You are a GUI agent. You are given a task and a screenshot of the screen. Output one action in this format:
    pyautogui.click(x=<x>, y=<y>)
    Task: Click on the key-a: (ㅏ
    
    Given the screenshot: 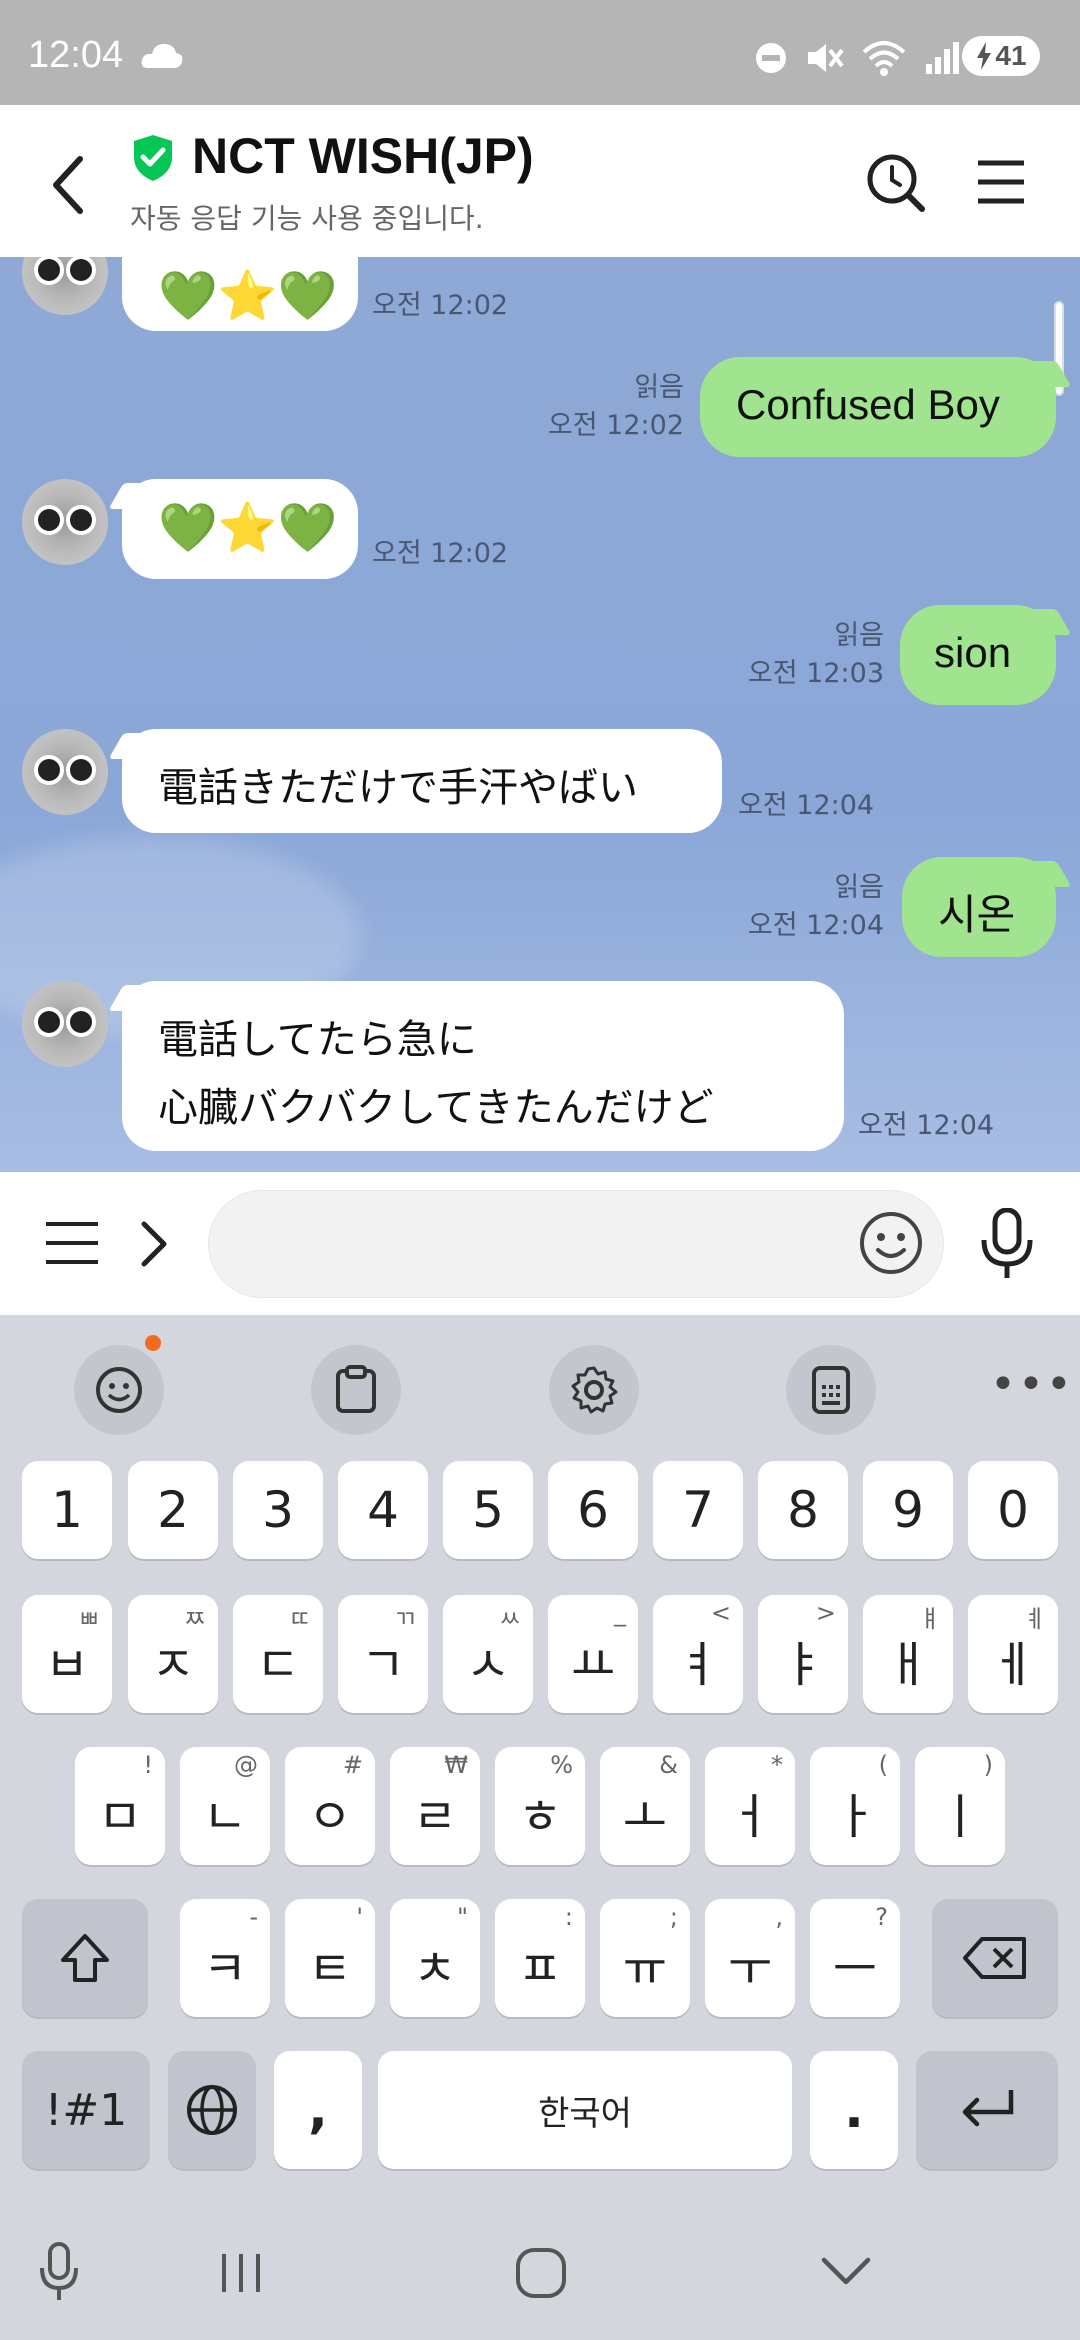 What is the action you would take?
    pyautogui.click(x=855, y=1806)
    